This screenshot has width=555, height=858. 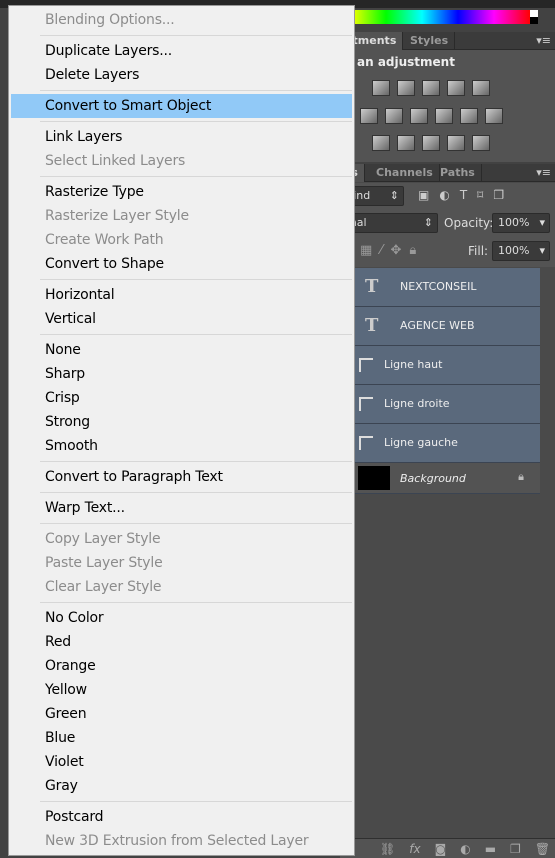 I want to click on layer-row-background: Background 🔒︎, so click(x=447, y=478).